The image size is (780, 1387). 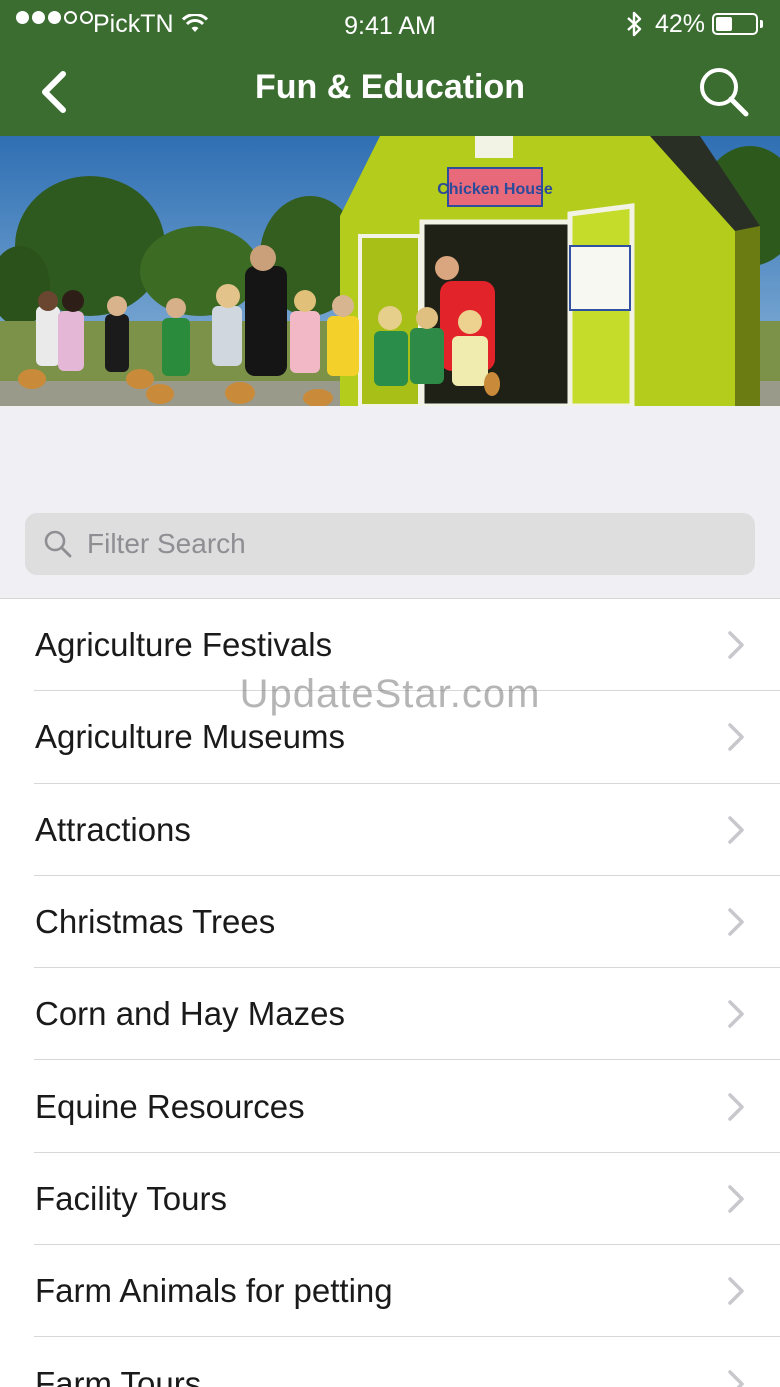 I want to click on filter-search-field, so click(x=390, y=544).